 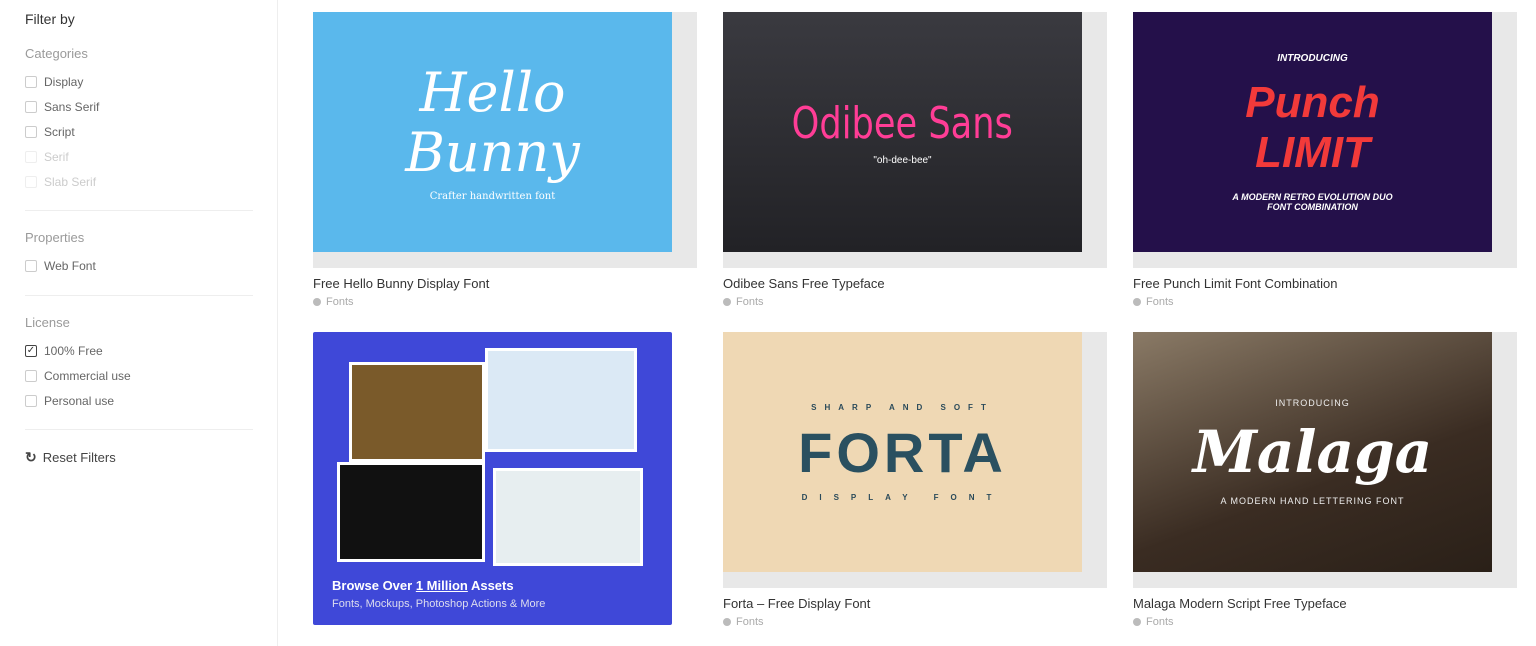 I want to click on card-title: Forta – Free Display Font, so click(x=796, y=603).